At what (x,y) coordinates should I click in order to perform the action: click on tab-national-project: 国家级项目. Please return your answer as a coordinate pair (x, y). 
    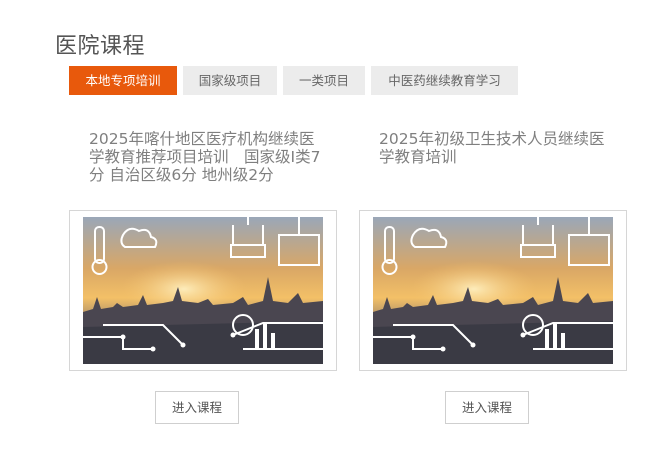
    Looking at the image, I should click on (230, 80).